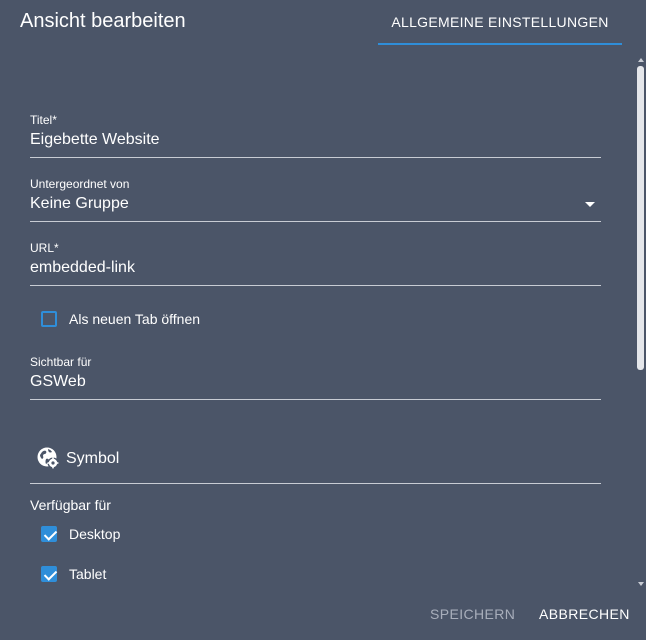 The width and height of the screenshot is (646, 640). I want to click on active-tab-indicator, so click(500, 44).